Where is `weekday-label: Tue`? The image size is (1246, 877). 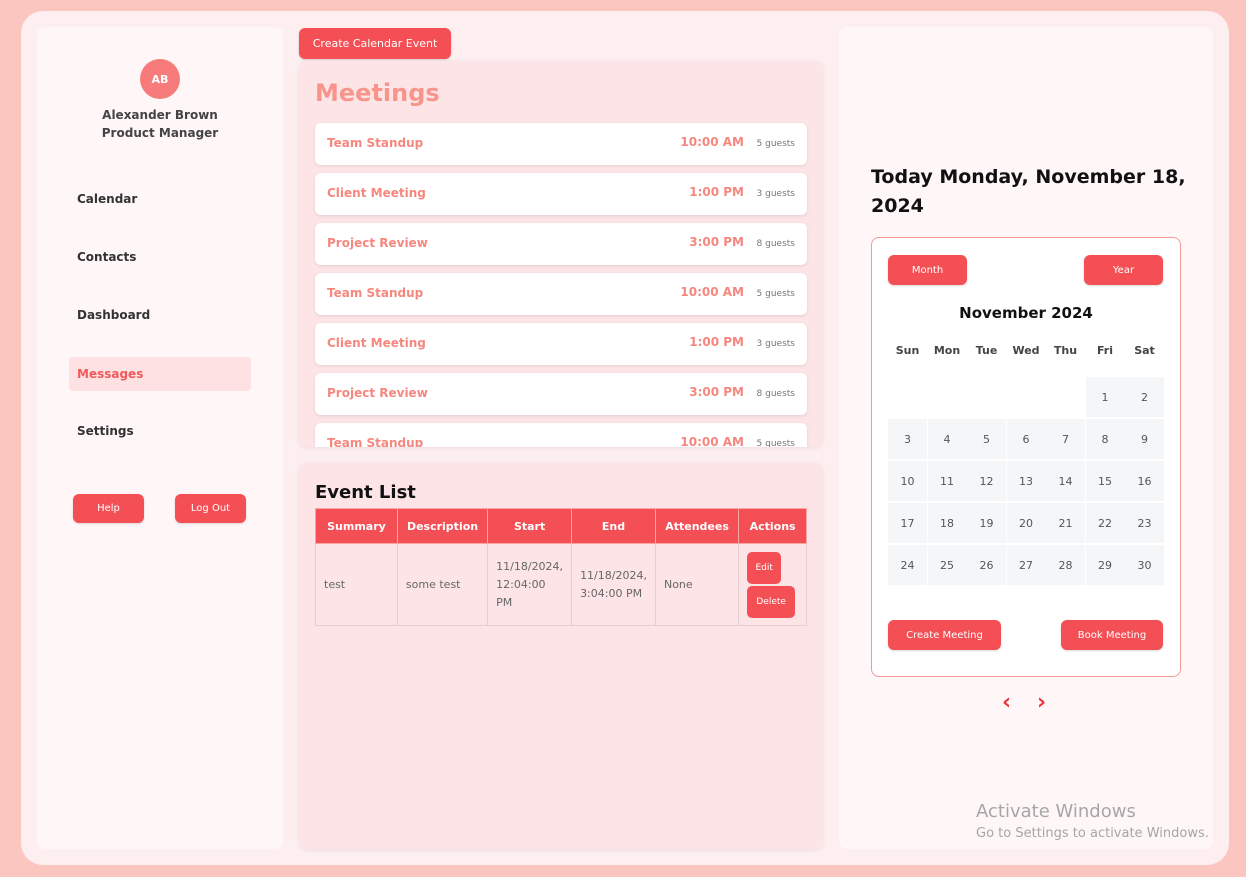
weekday-label: Tue is located at coordinates (986, 350).